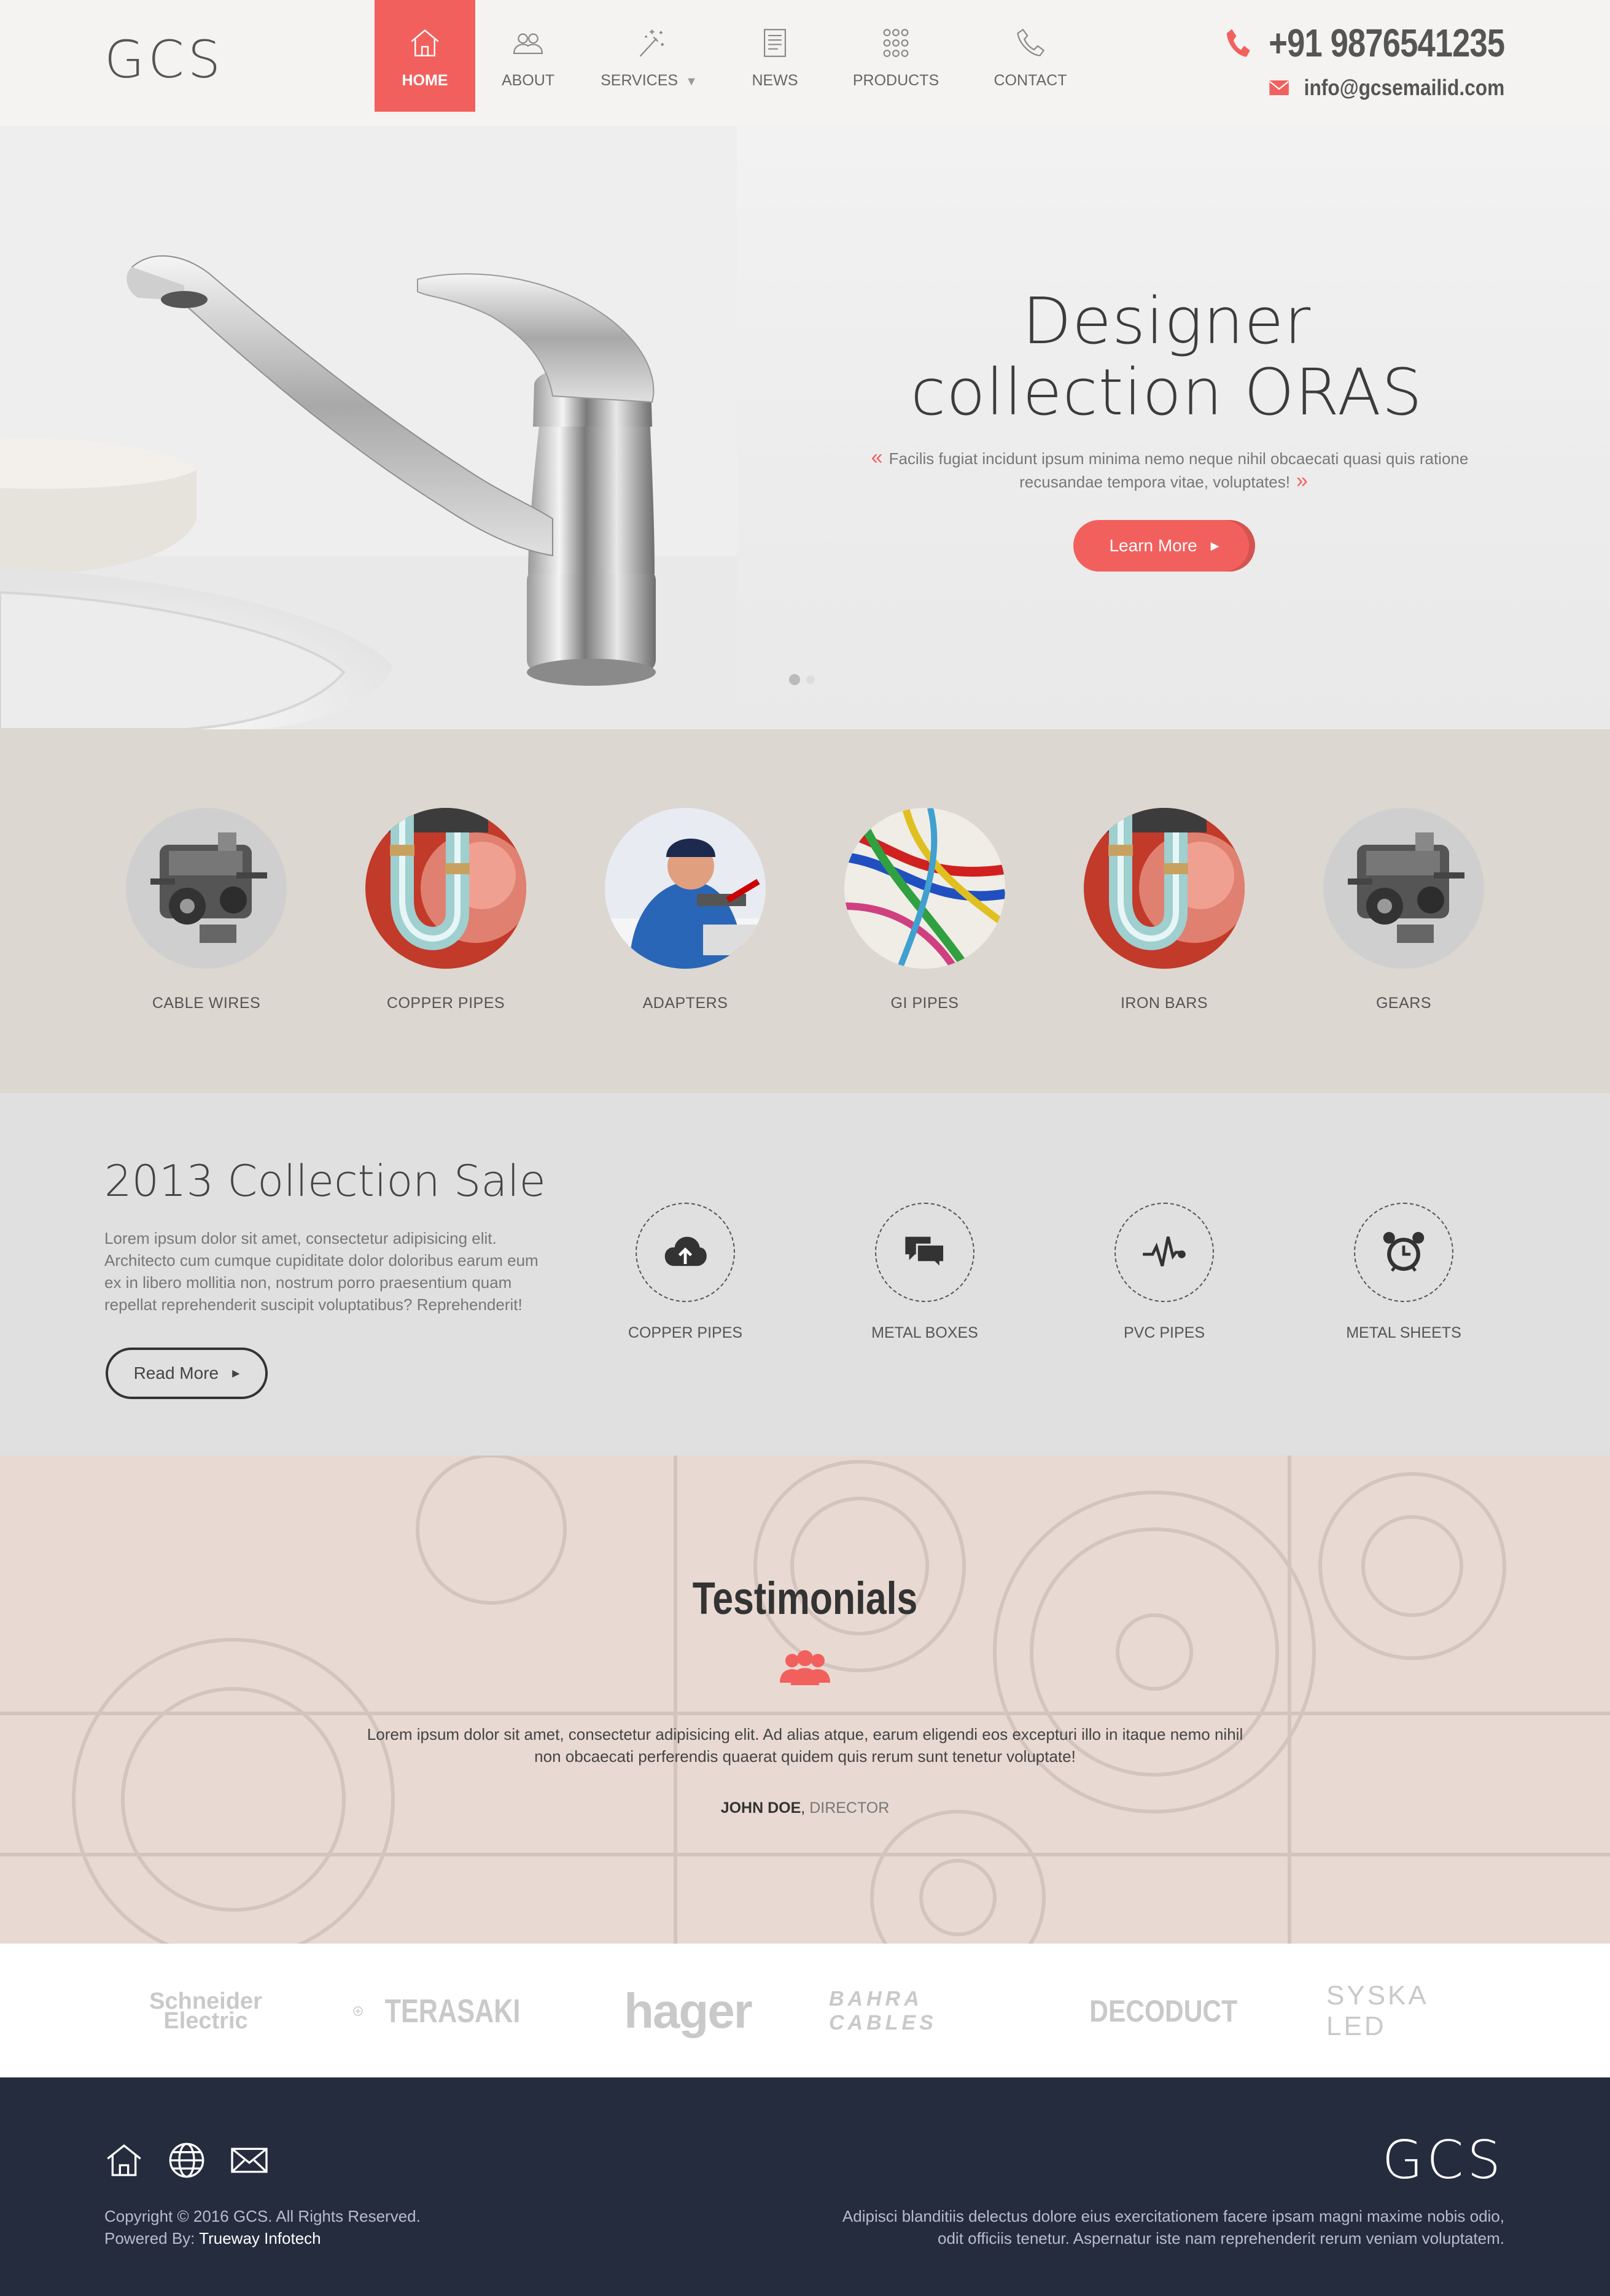  I want to click on quote-close-icon: », so click(1302, 480).